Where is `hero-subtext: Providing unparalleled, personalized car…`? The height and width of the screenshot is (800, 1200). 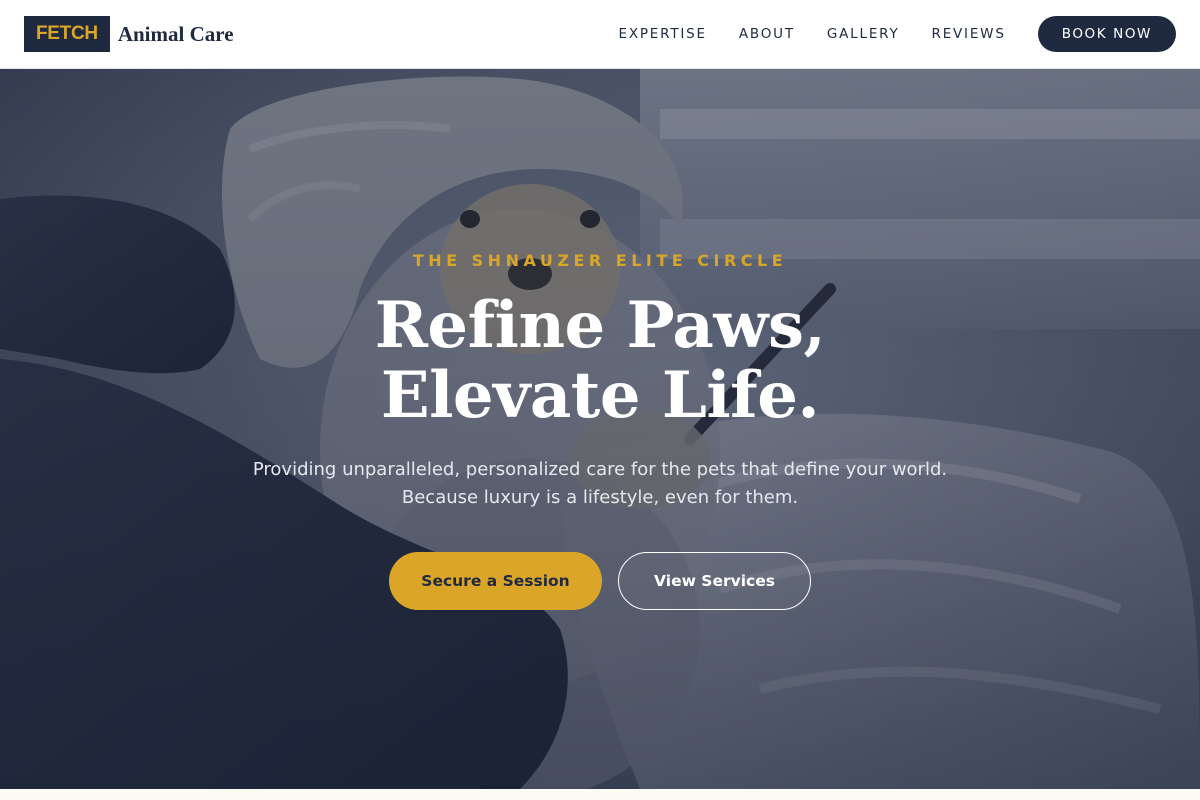
hero-subtext: Providing unparalleled, personalized car… is located at coordinates (600, 483).